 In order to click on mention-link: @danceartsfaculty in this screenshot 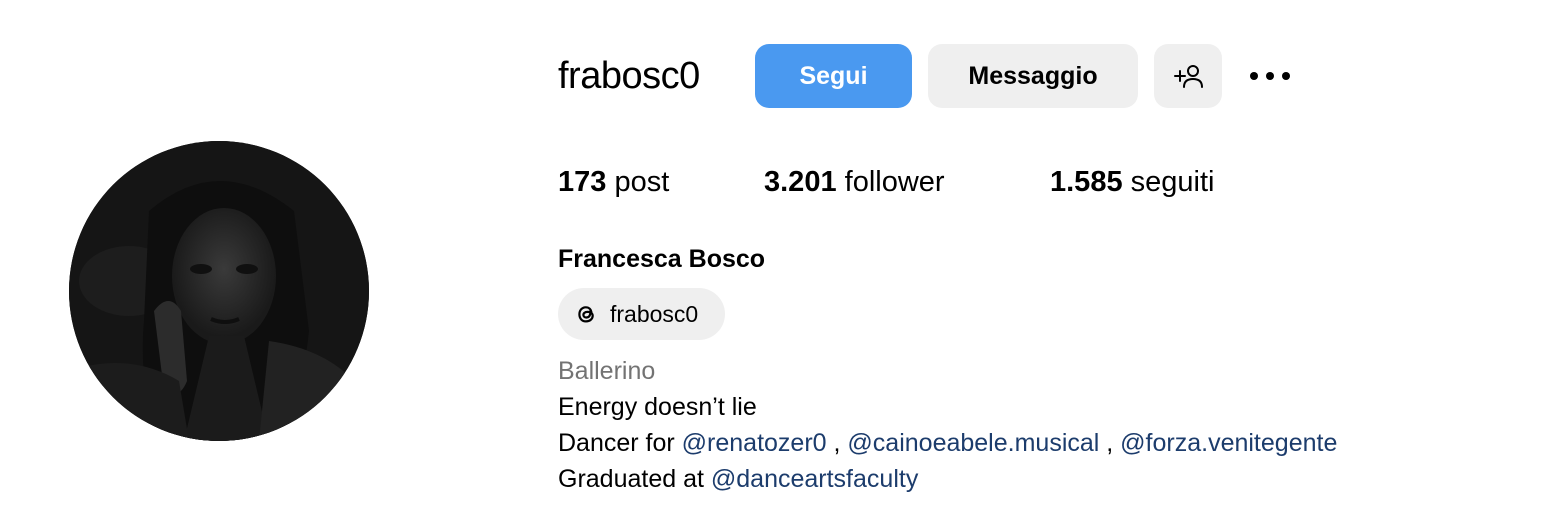, I will do `click(814, 479)`.